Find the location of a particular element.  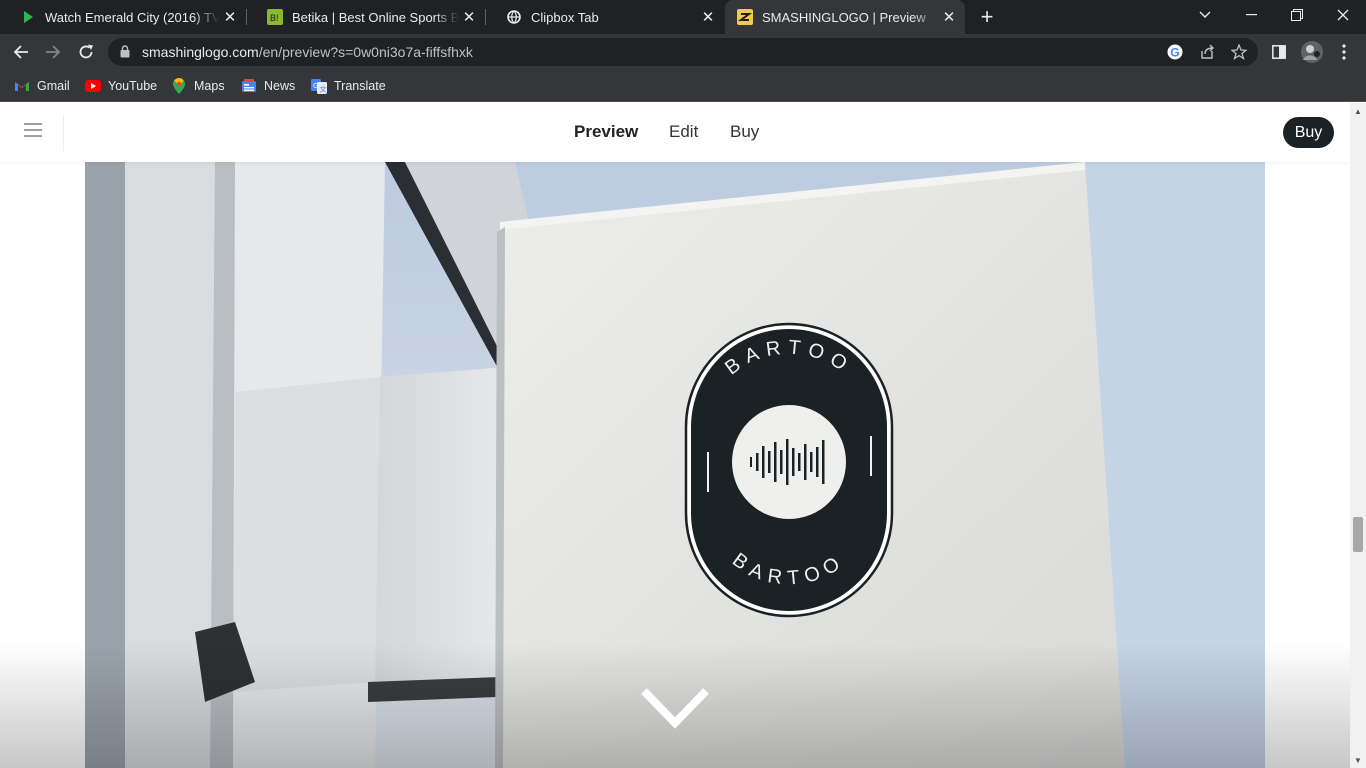

maps-icon is located at coordinates (179, 86).